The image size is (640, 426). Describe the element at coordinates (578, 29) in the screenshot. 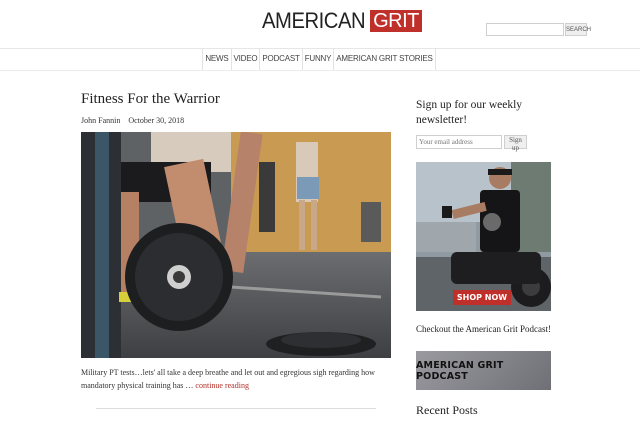

I see `search-button: SEARCH` at that location.